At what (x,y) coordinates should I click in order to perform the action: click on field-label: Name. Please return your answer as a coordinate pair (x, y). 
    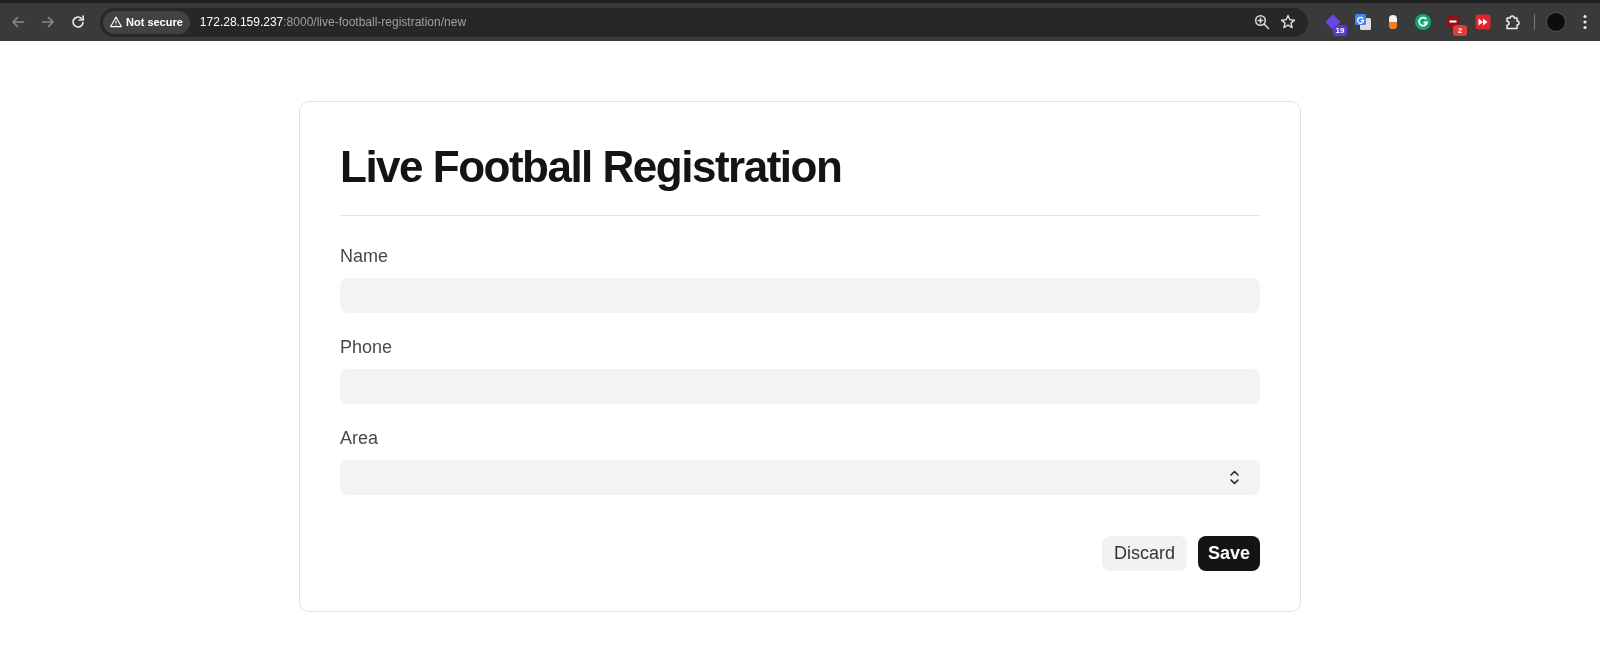
    Looking at the image, I should click on (364, 256).